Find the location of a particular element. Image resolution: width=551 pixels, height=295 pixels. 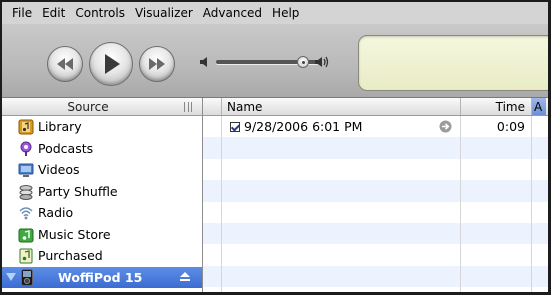

track-time-cell: 0:09 is located at coordinates (496, 127).